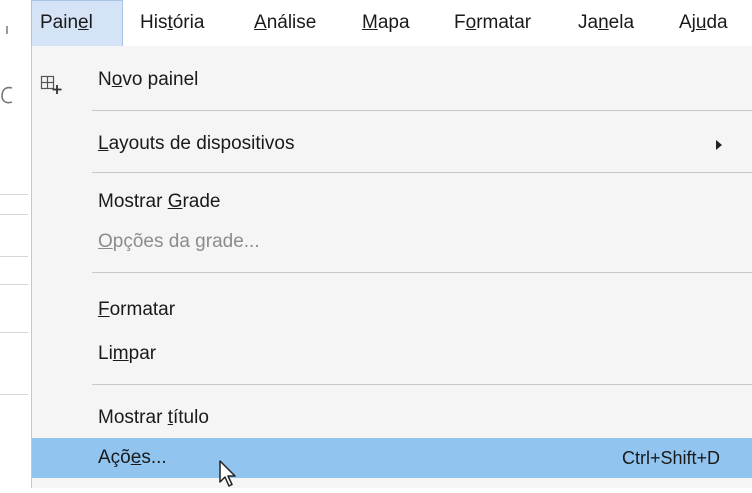 The width and height of the screenshot is (752, 493). Describe the element at coordinates (188, 22) in the screenshot. I see `menu-label-suffix: ória` at that location.